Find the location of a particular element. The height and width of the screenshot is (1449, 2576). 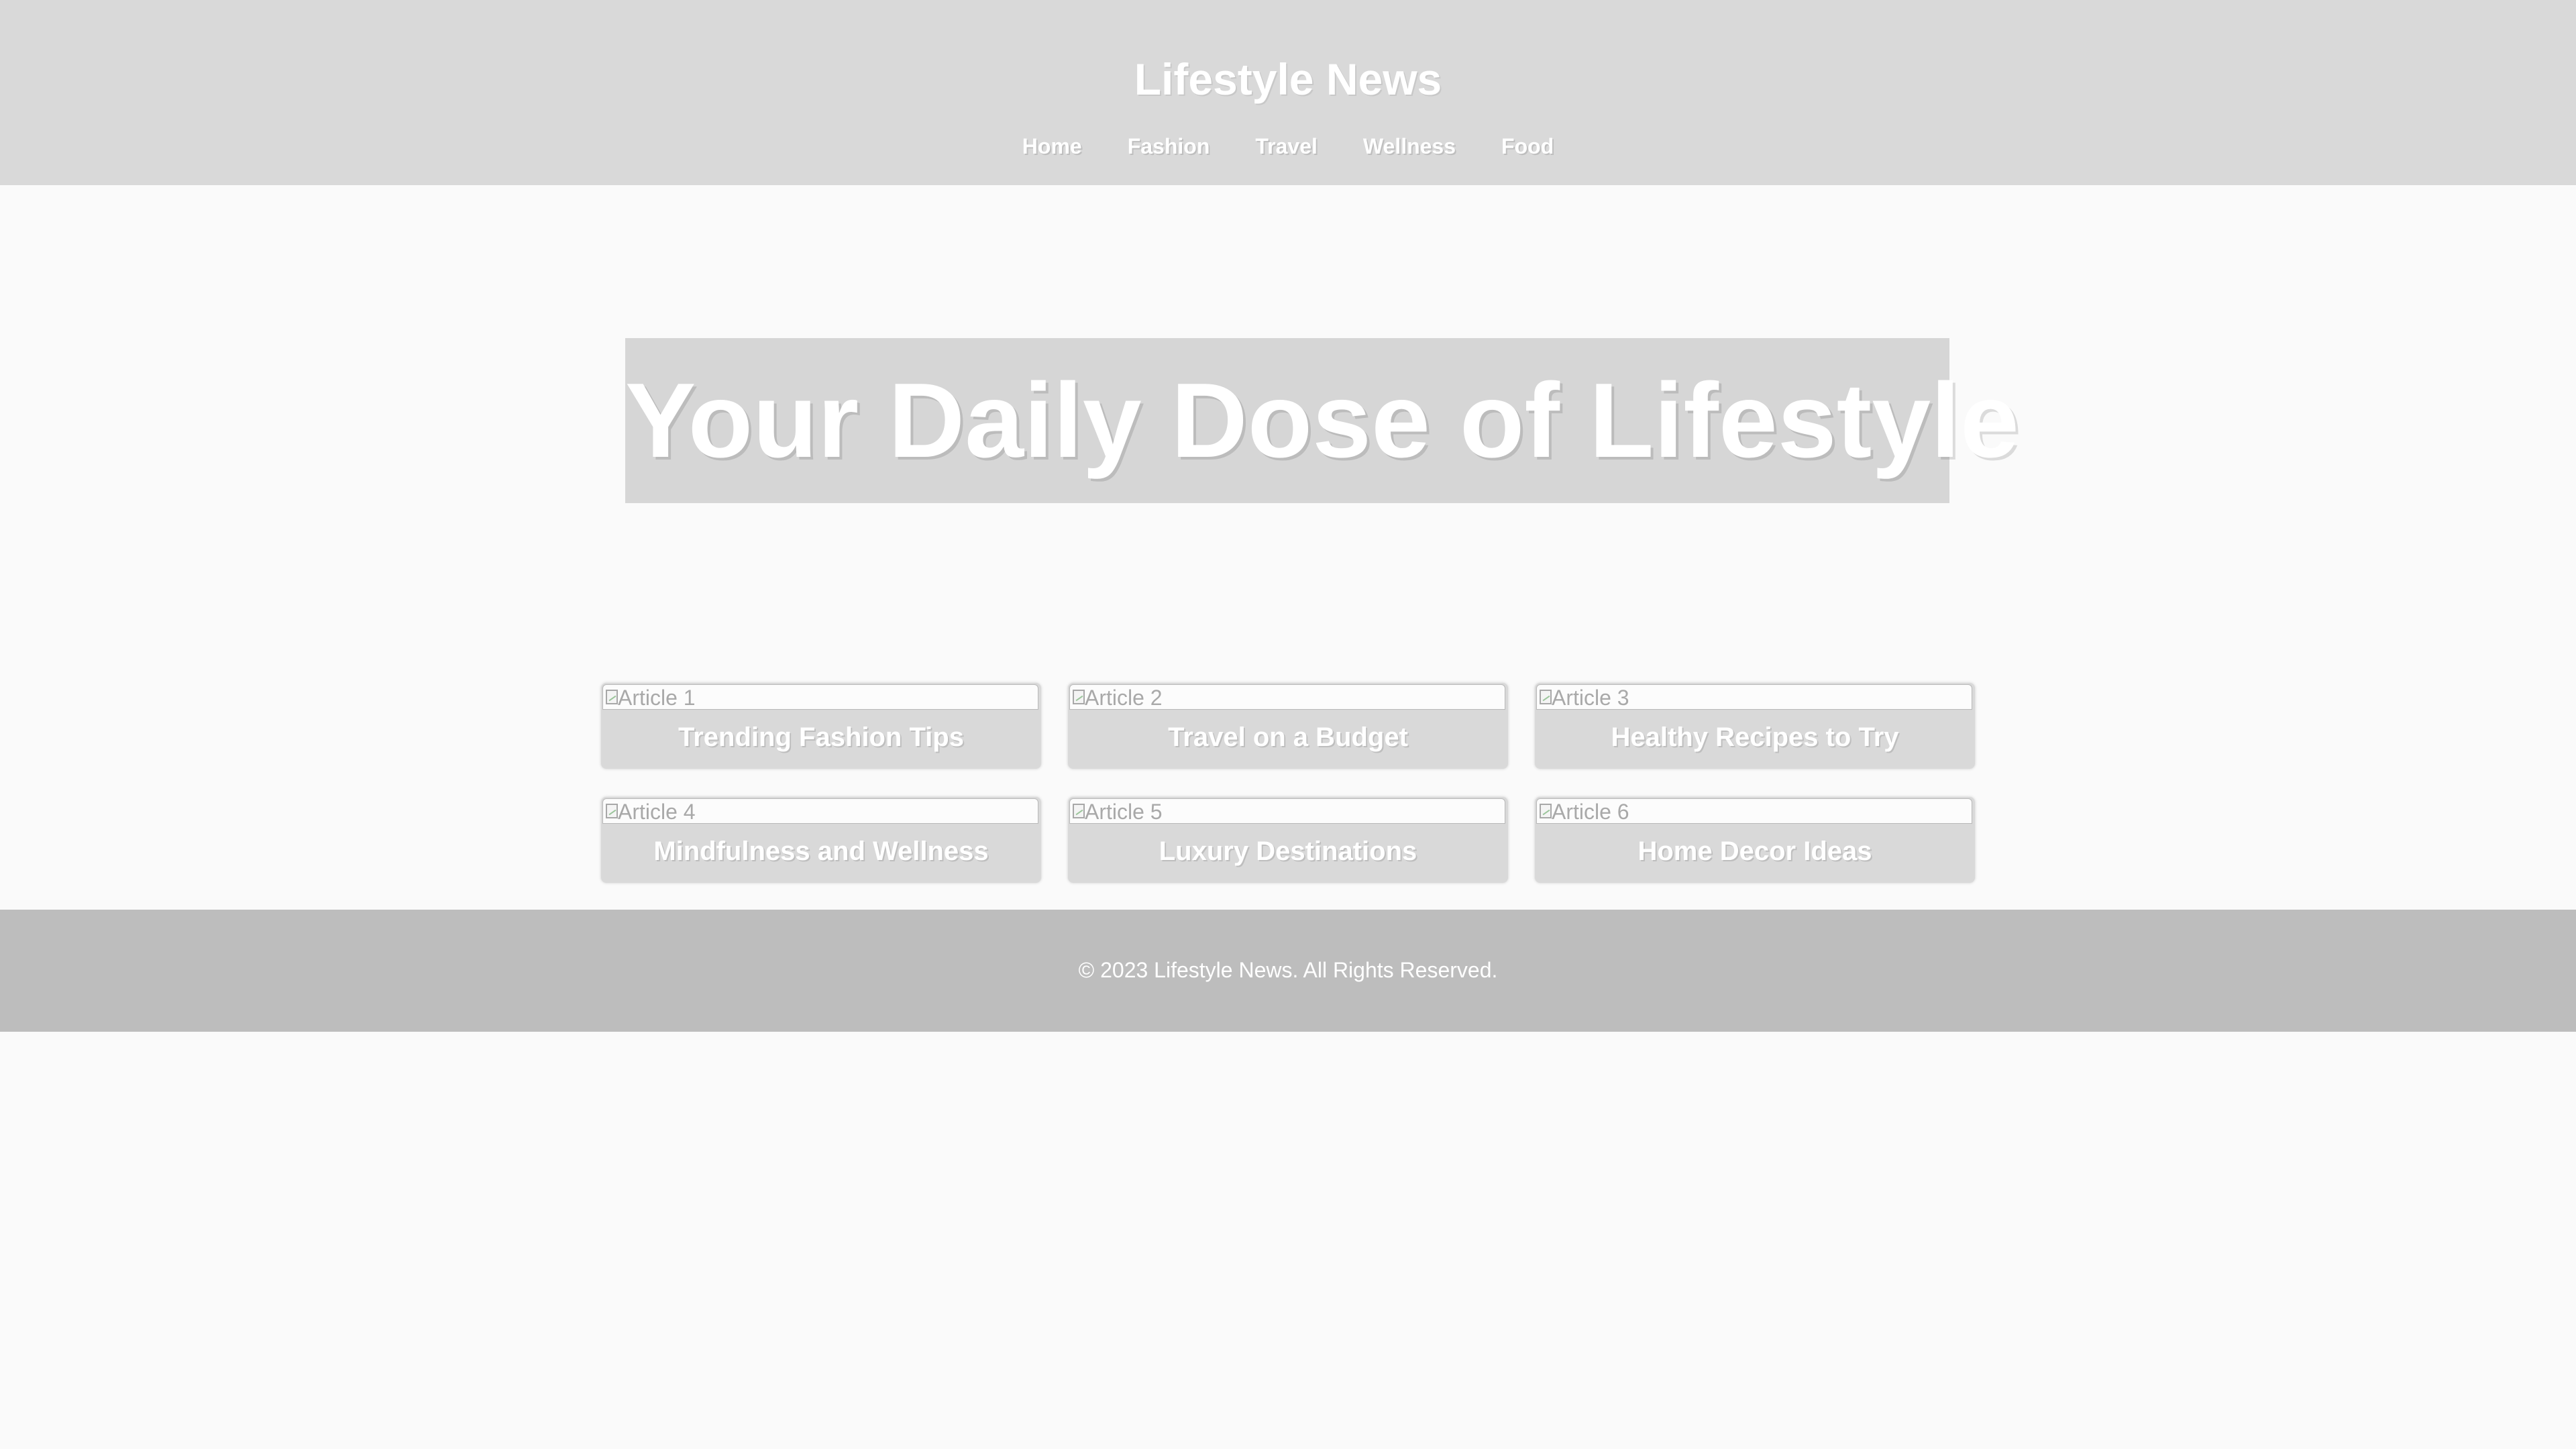

nav-link-travel: Travel is located at coordinates (1286, 146).